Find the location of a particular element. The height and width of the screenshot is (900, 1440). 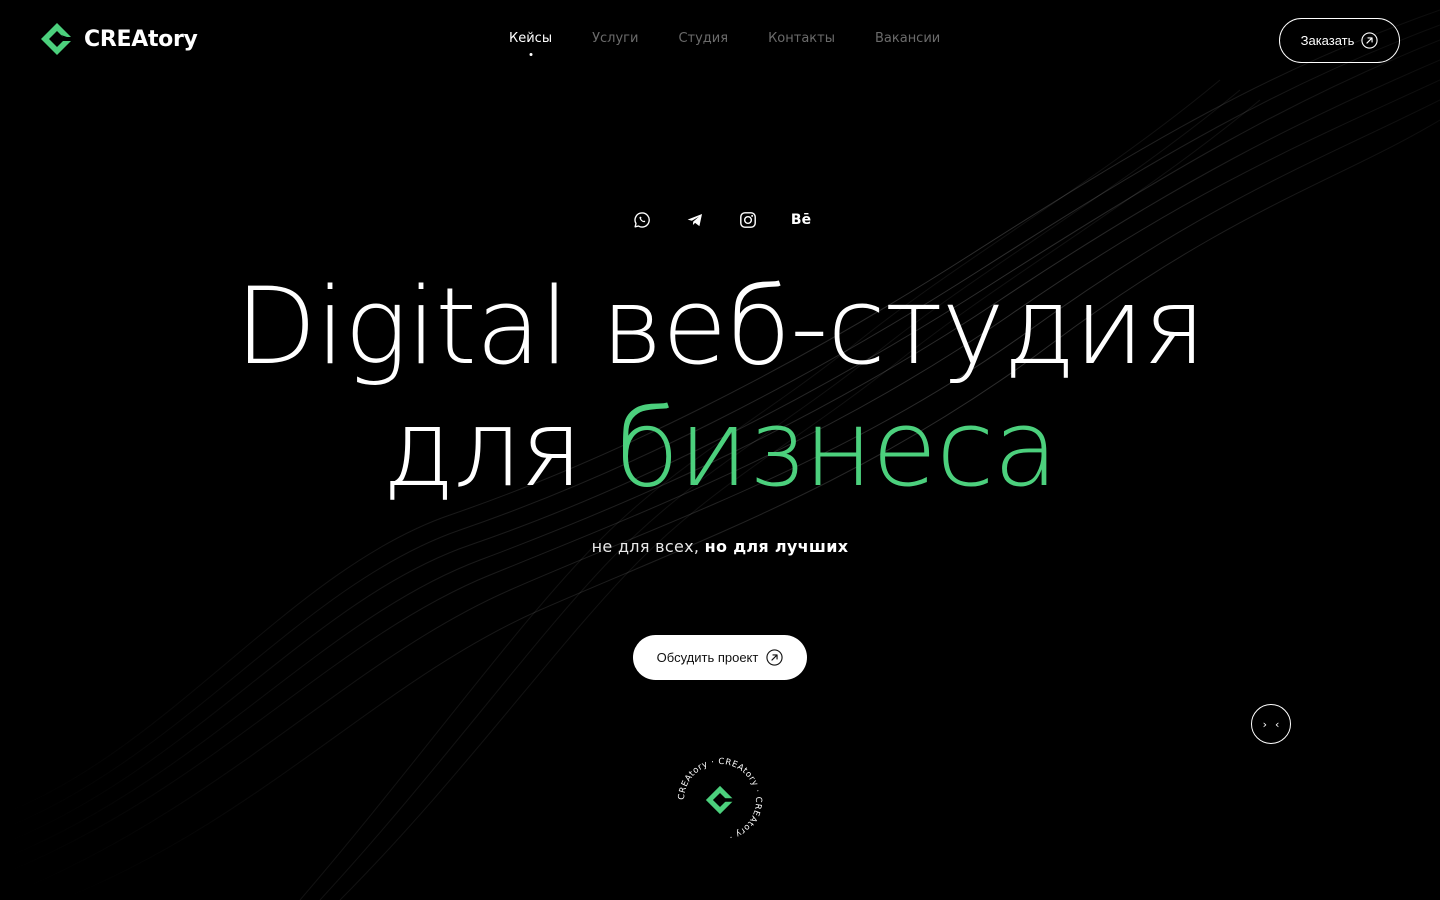

headline-accent-word: бизнеса is located at coordinates (836, 448).